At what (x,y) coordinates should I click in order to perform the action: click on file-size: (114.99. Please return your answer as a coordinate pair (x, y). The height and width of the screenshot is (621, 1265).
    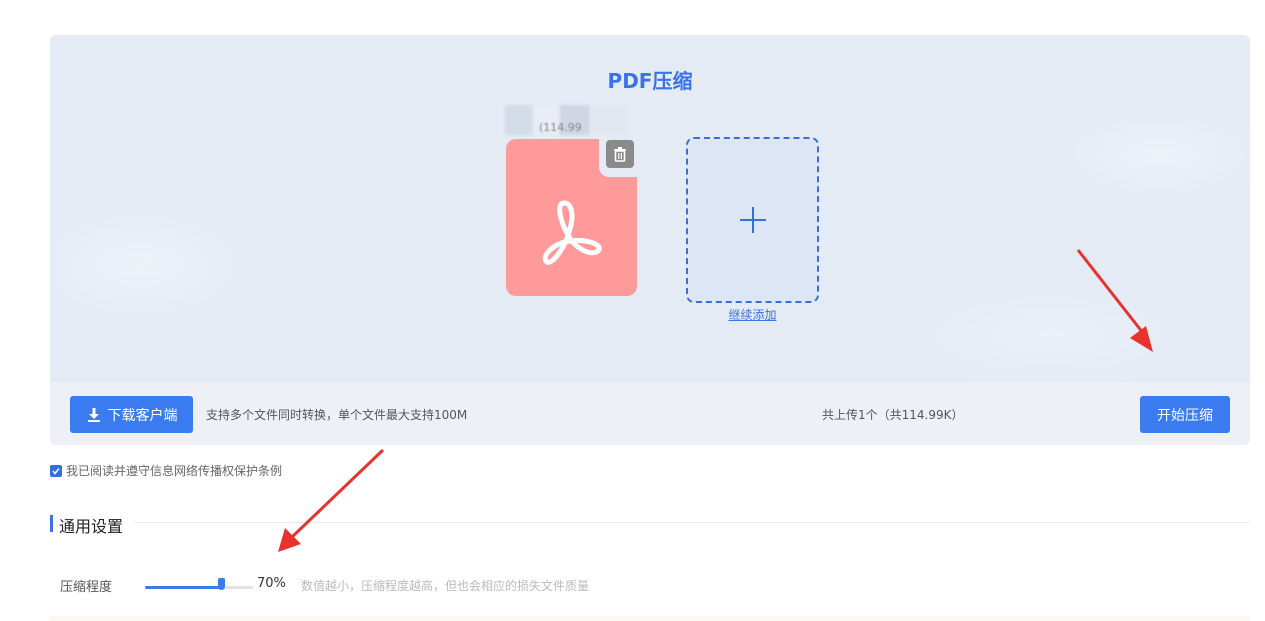
    Looking at the image, I should click on (560, 127).